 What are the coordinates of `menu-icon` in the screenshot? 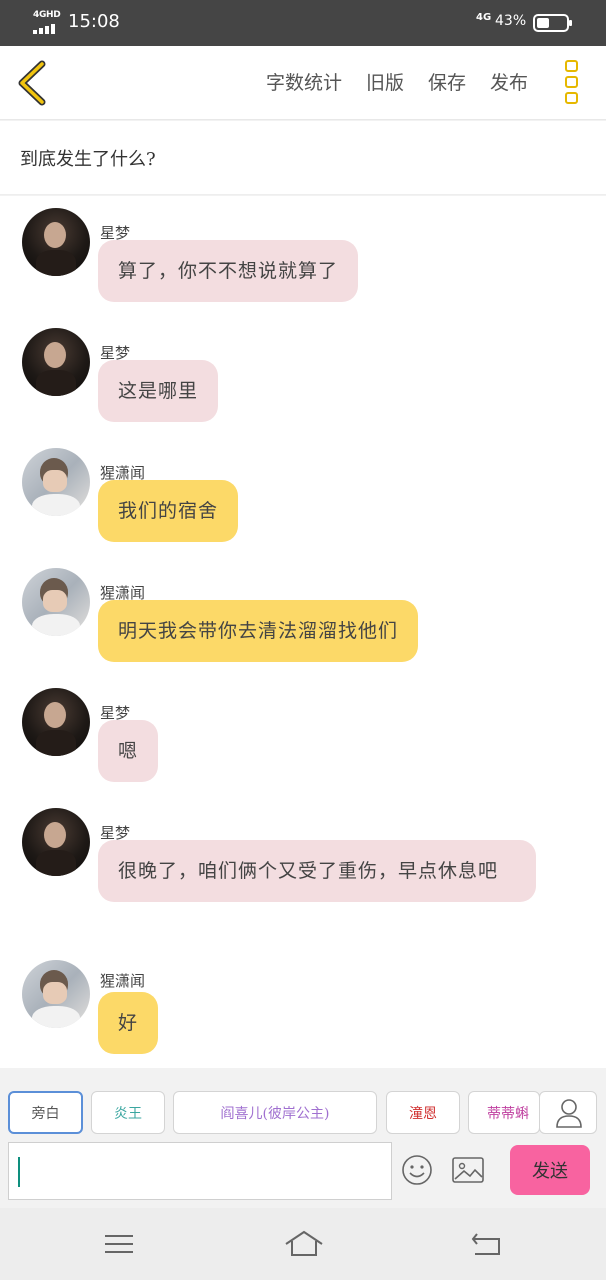 It's located at (119, 1244).